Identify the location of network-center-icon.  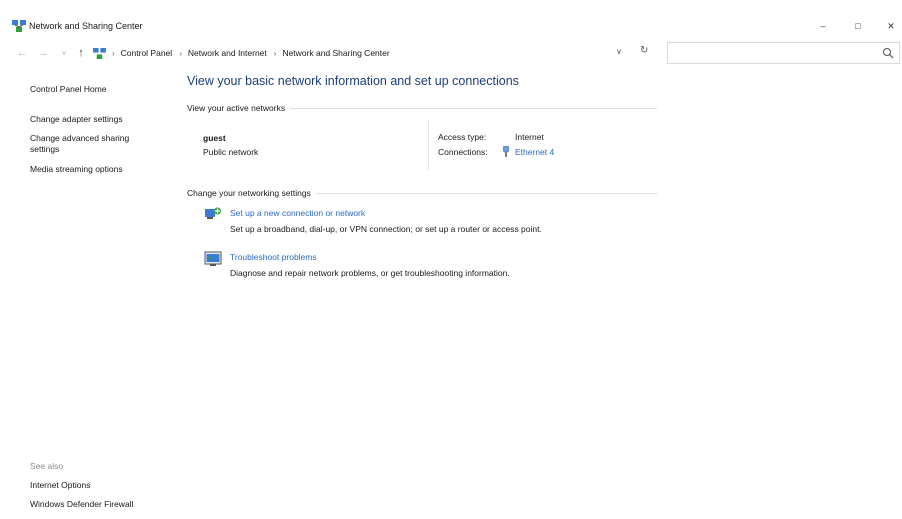
(19, 26).